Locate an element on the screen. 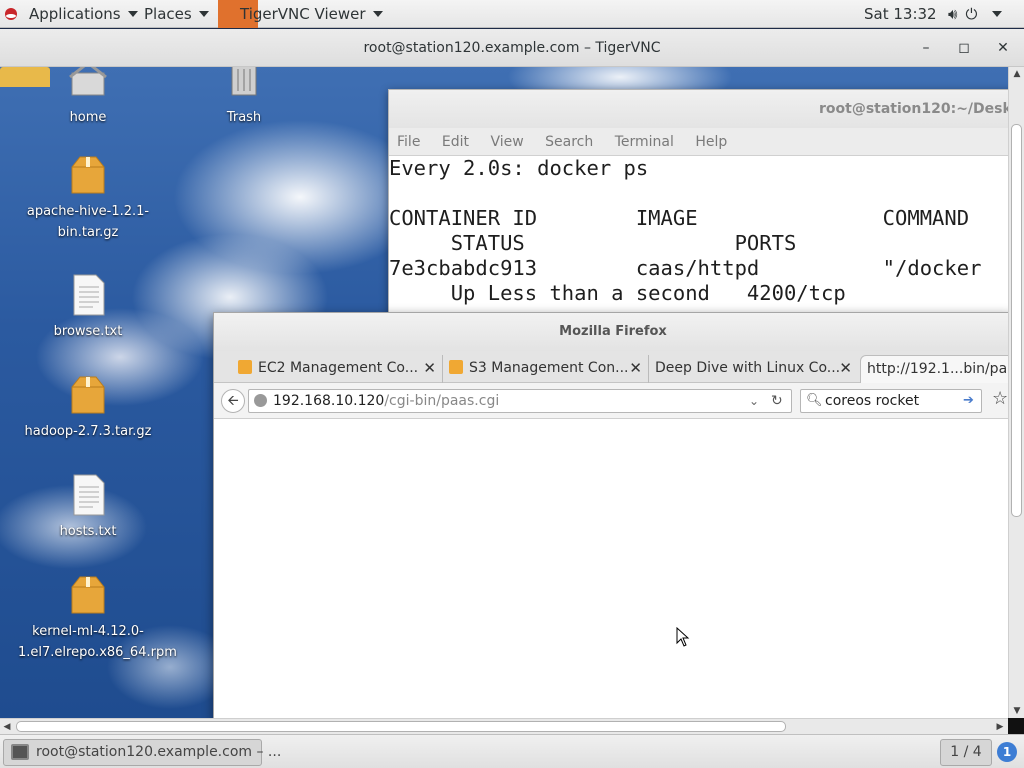  clock: Sat 13:32 is located at coordinates (900, 14).